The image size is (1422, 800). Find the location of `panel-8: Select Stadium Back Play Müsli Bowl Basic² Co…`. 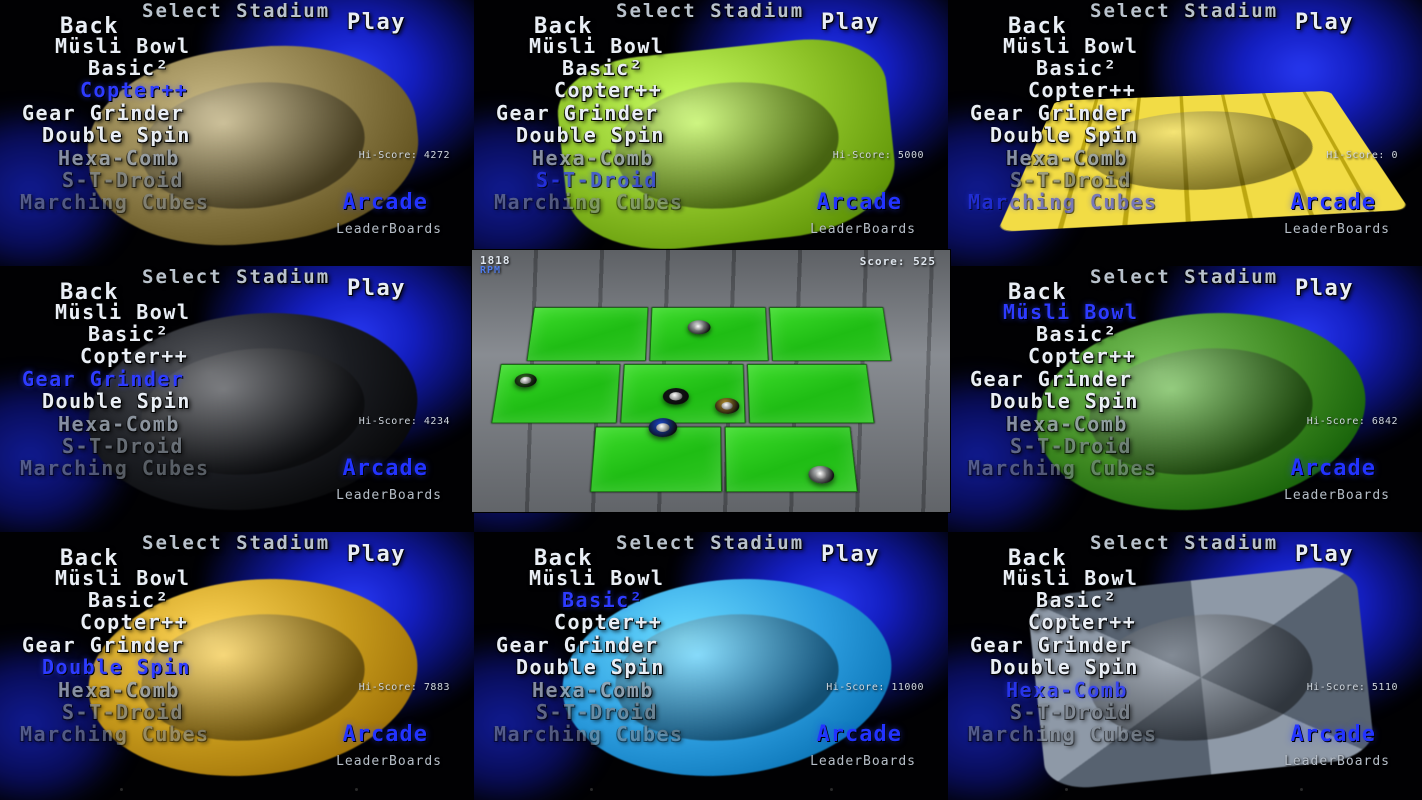

panel-8: Select Stadium Back Play Müsli Bowl Basic² Co… is located at coordinates (711, 666).